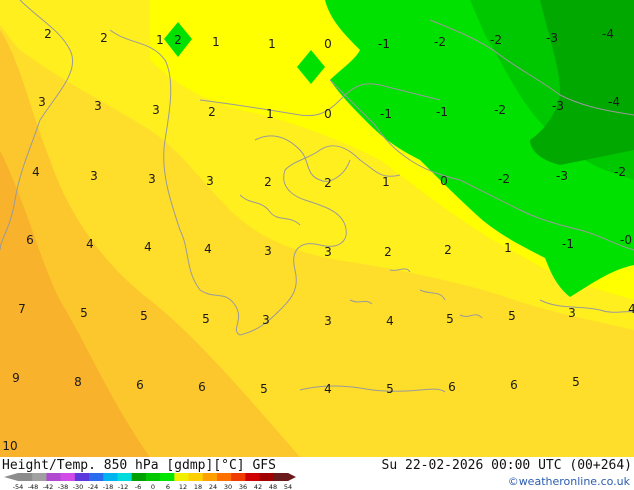  Describe the element at coordinates (48, 486) in the screenshot. I see `legend-tick-label: -42` at that location.